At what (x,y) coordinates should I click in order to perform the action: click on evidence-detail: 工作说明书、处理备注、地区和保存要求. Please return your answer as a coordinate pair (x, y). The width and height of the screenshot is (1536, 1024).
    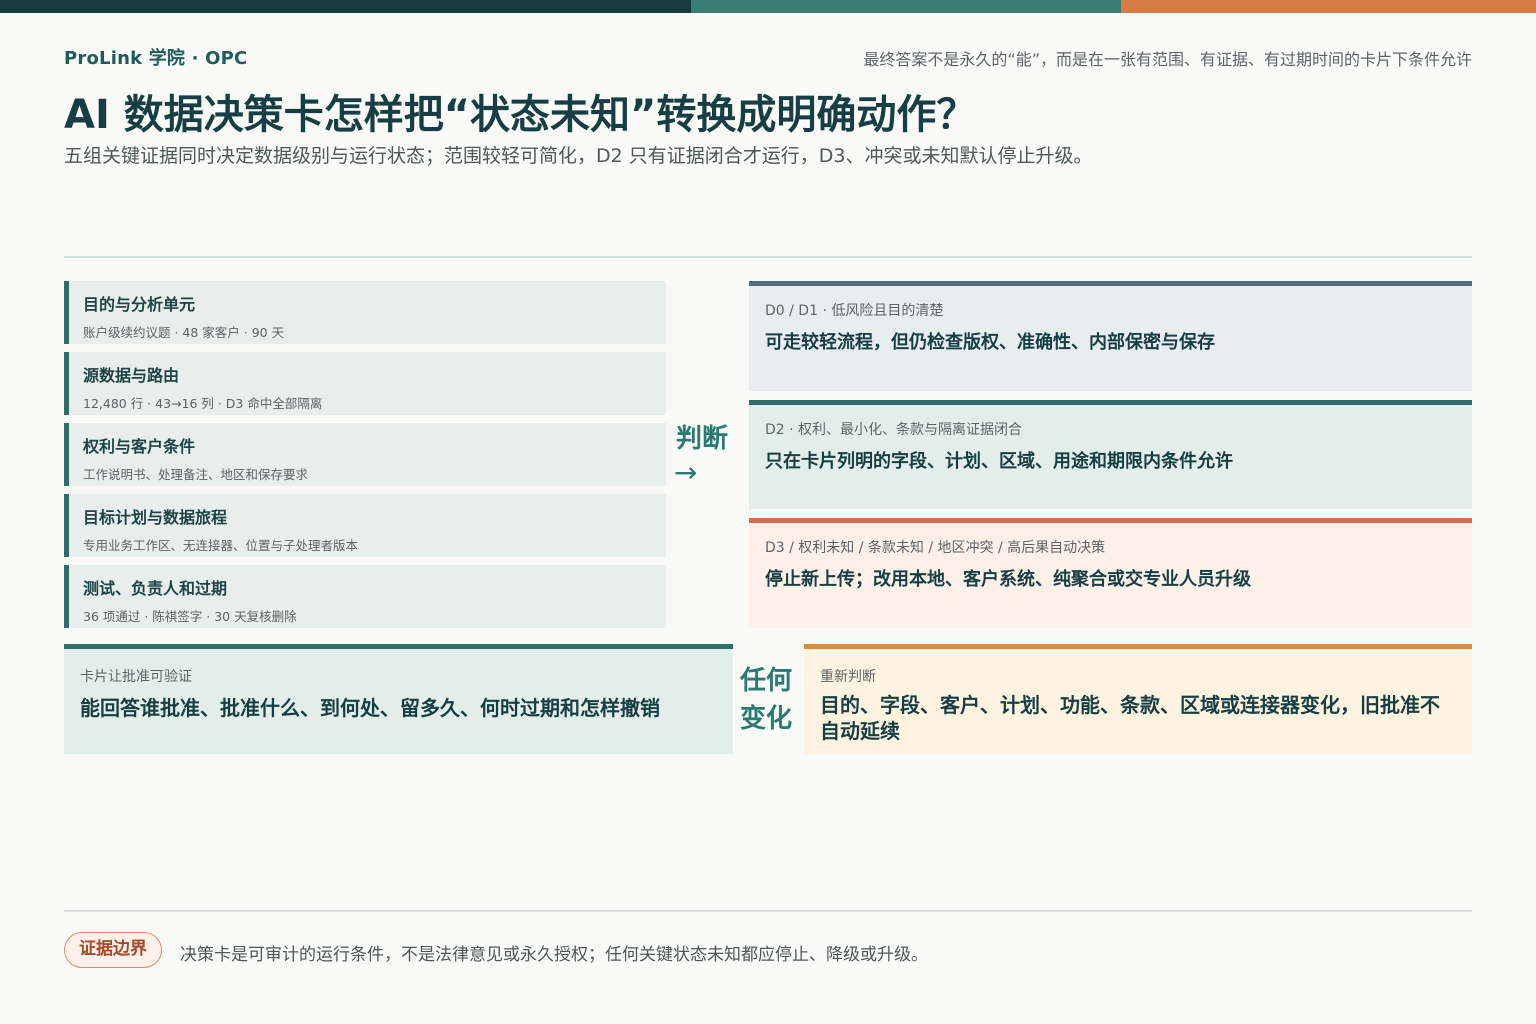
    Looking at the image, I should click on (196, 474).